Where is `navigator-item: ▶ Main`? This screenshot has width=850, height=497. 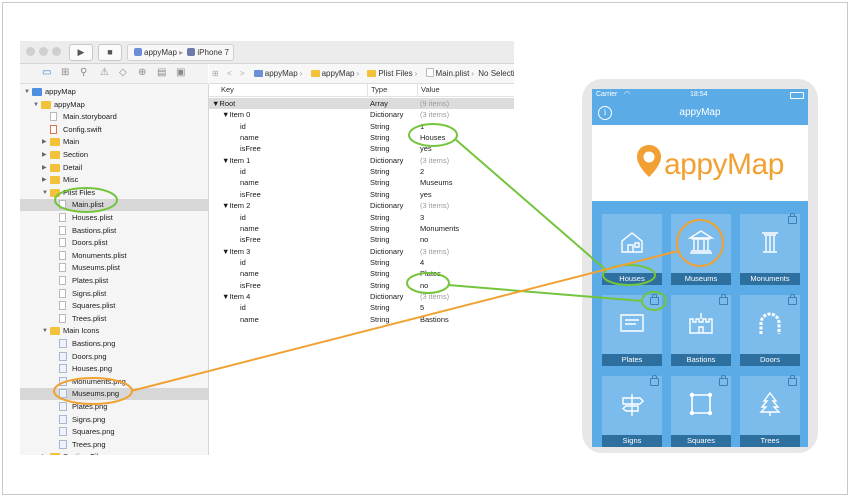 navigator-item: ▶ Main is located at coordinates (114, 142).